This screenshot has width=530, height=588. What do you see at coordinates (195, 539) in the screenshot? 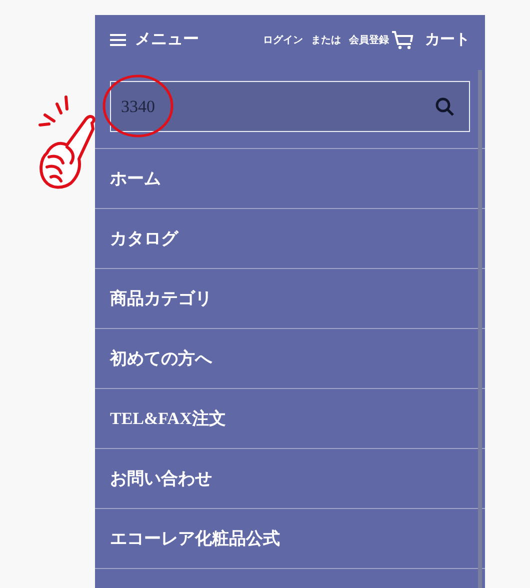
I see `menu-item: エコーレア化粧品公式` at bounding box center [195, 539].